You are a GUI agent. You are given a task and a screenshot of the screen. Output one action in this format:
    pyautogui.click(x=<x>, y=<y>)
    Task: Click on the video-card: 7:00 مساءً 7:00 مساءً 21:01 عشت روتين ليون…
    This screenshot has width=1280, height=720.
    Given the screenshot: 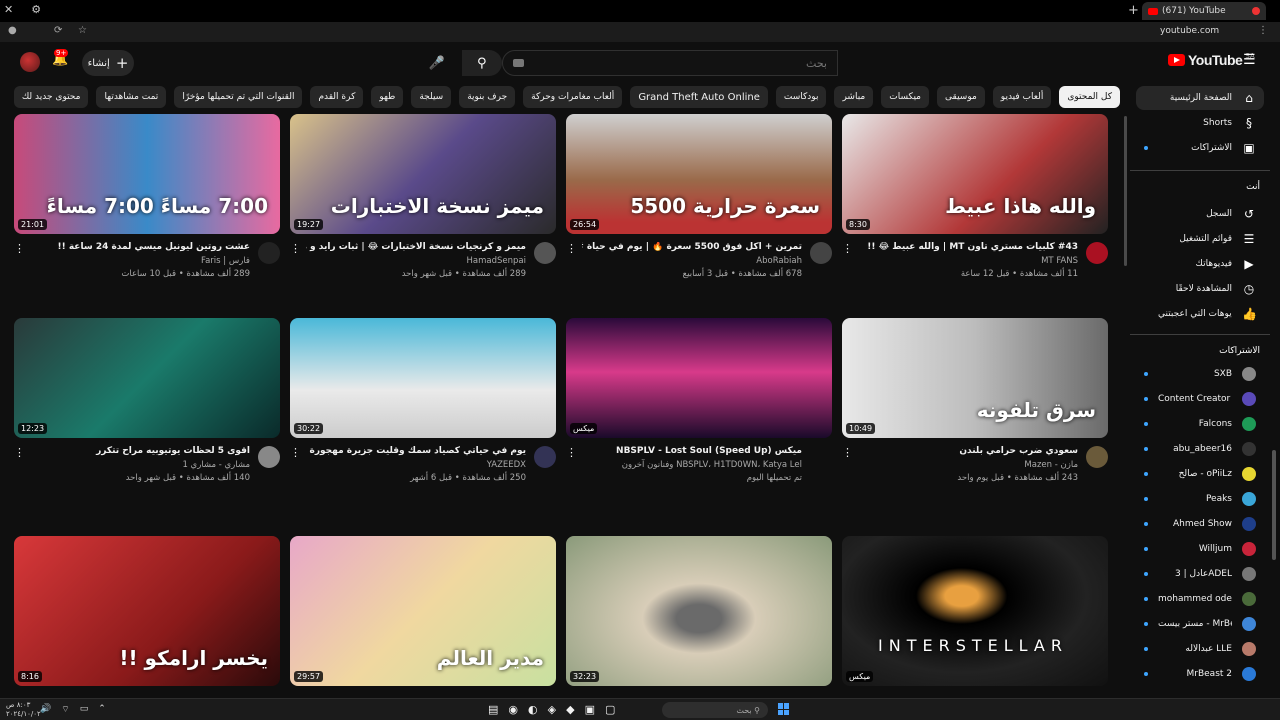 What is the action you would take?
    pyautogui.click(x=147, y=209)
    